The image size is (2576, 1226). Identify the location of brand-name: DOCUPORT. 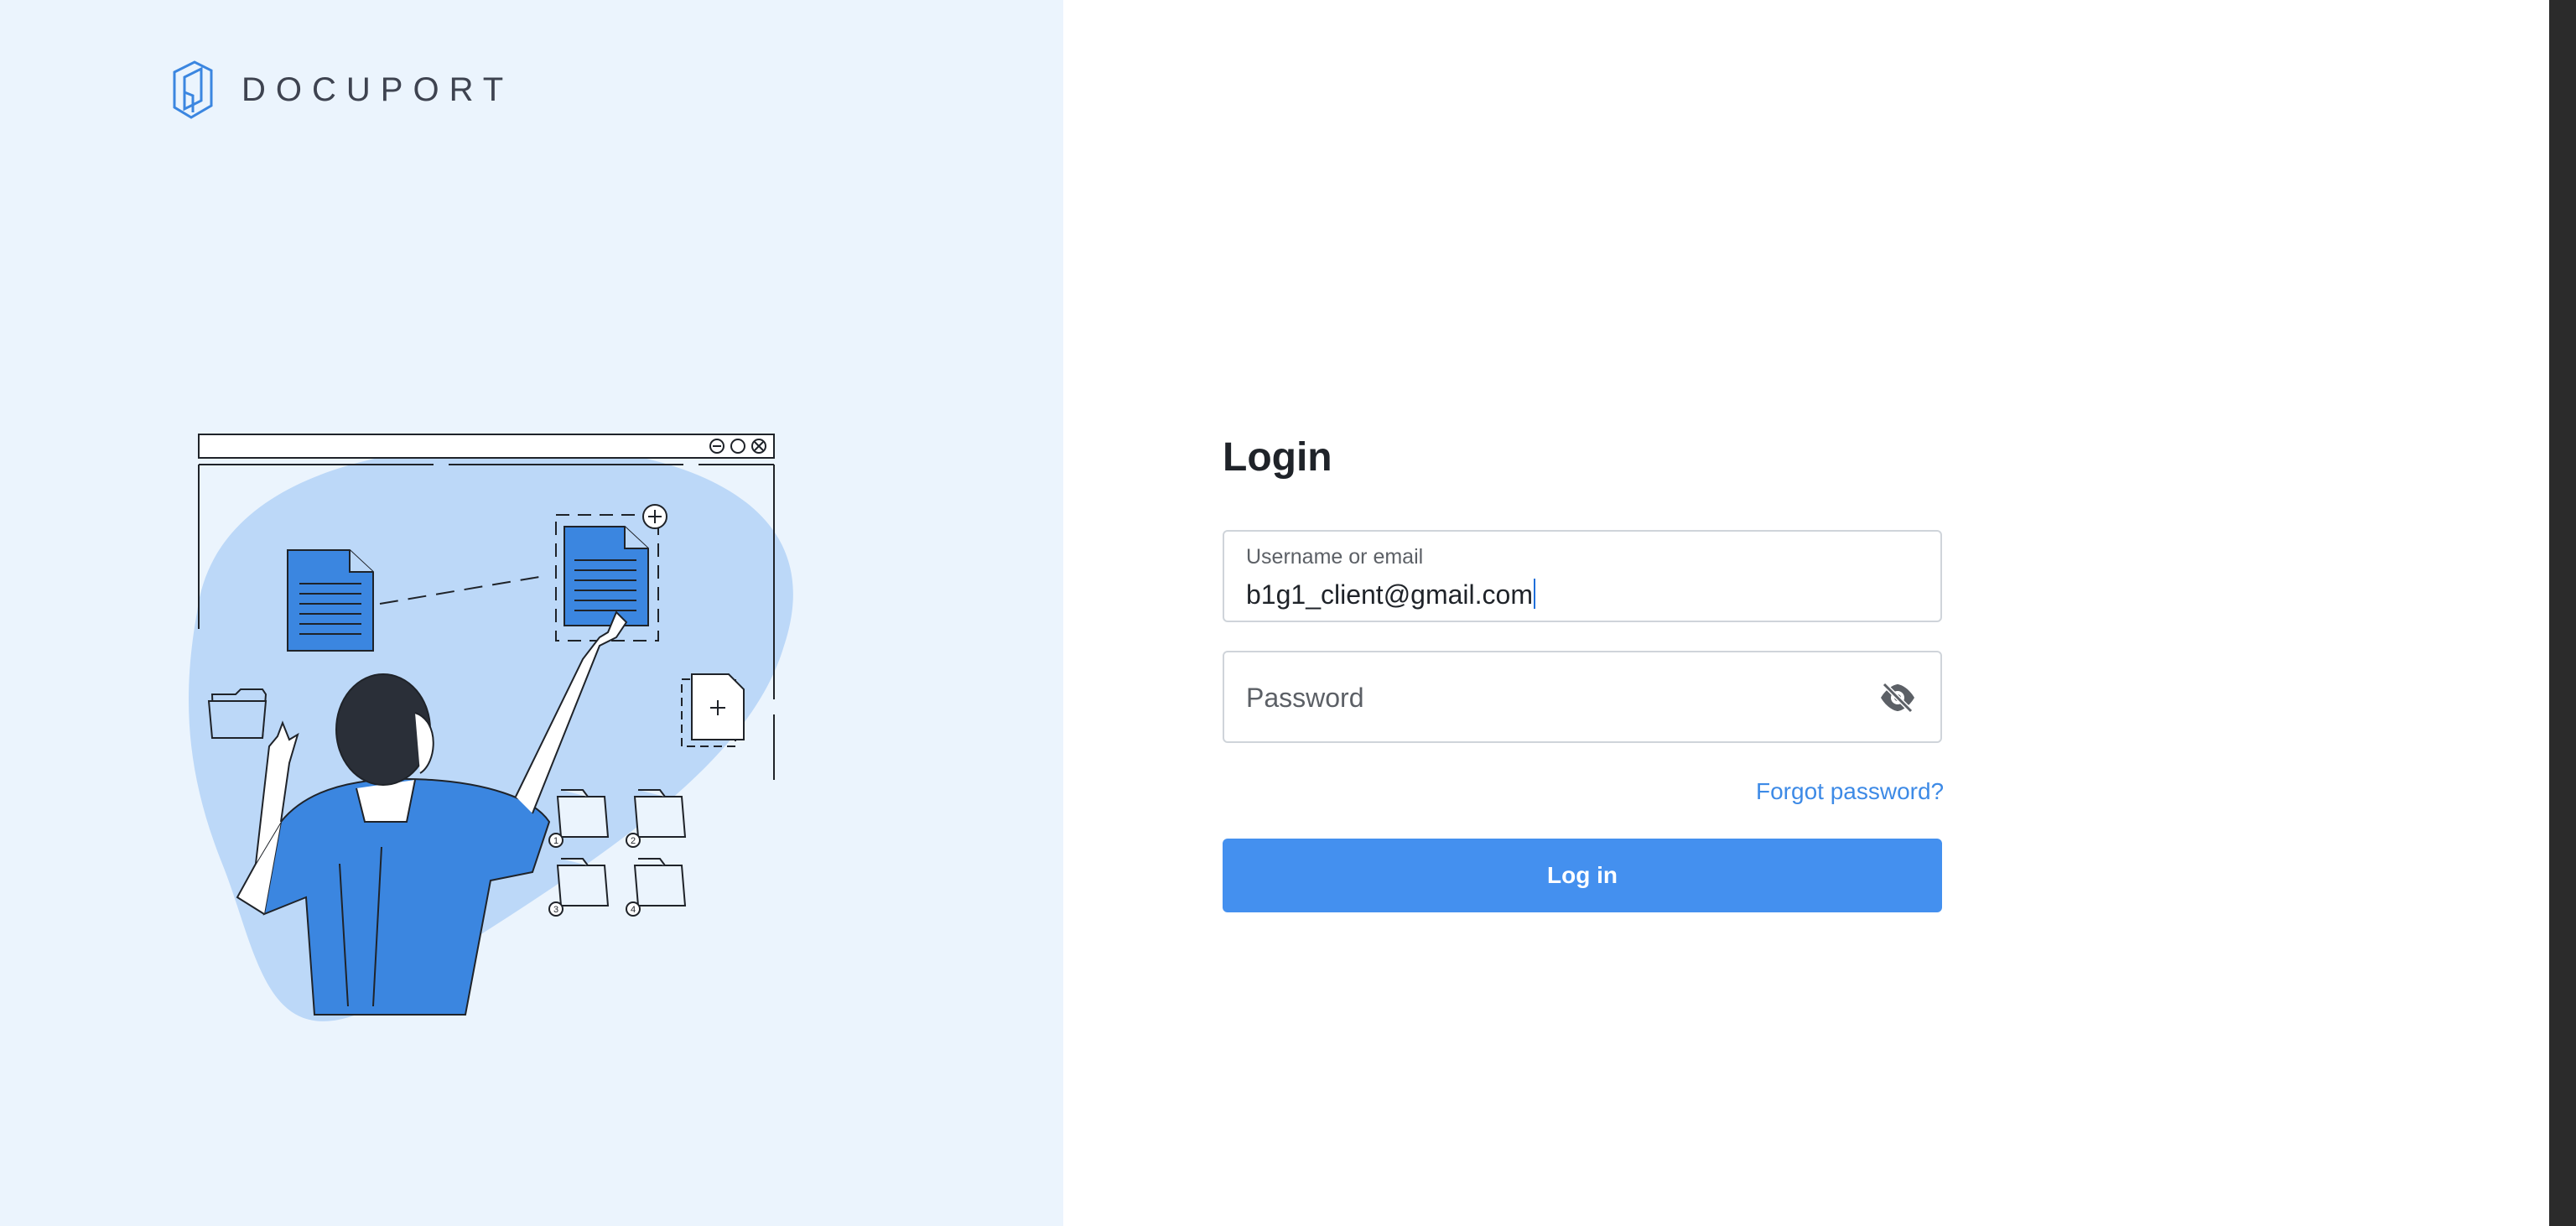
(378, 89).